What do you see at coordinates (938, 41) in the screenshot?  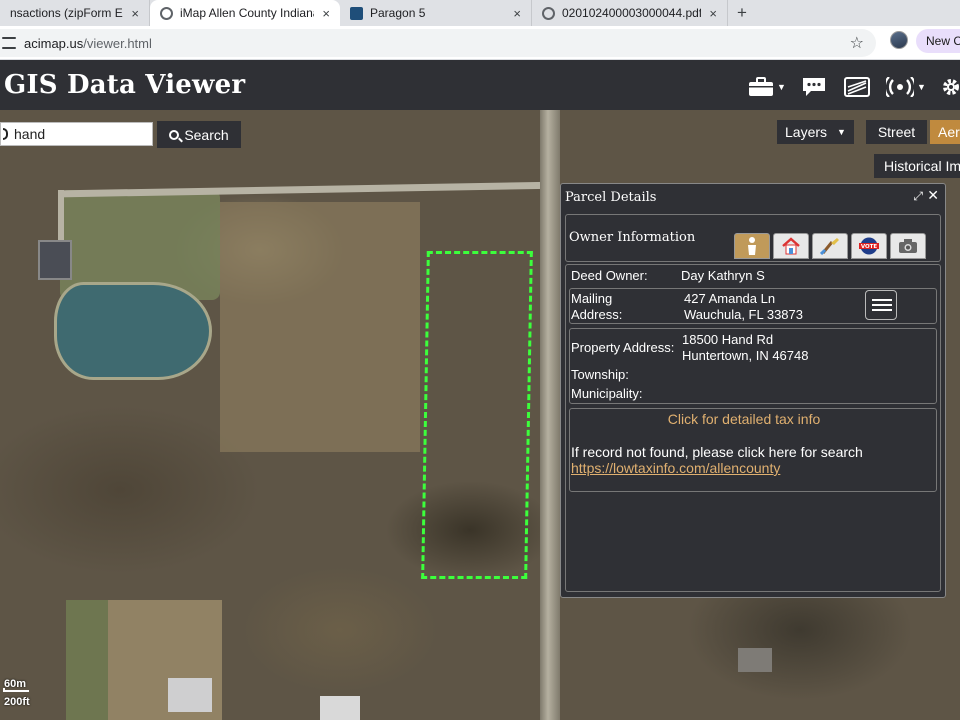 I see `new-chrome-button: New Cl` at bounding box center [938, 41].